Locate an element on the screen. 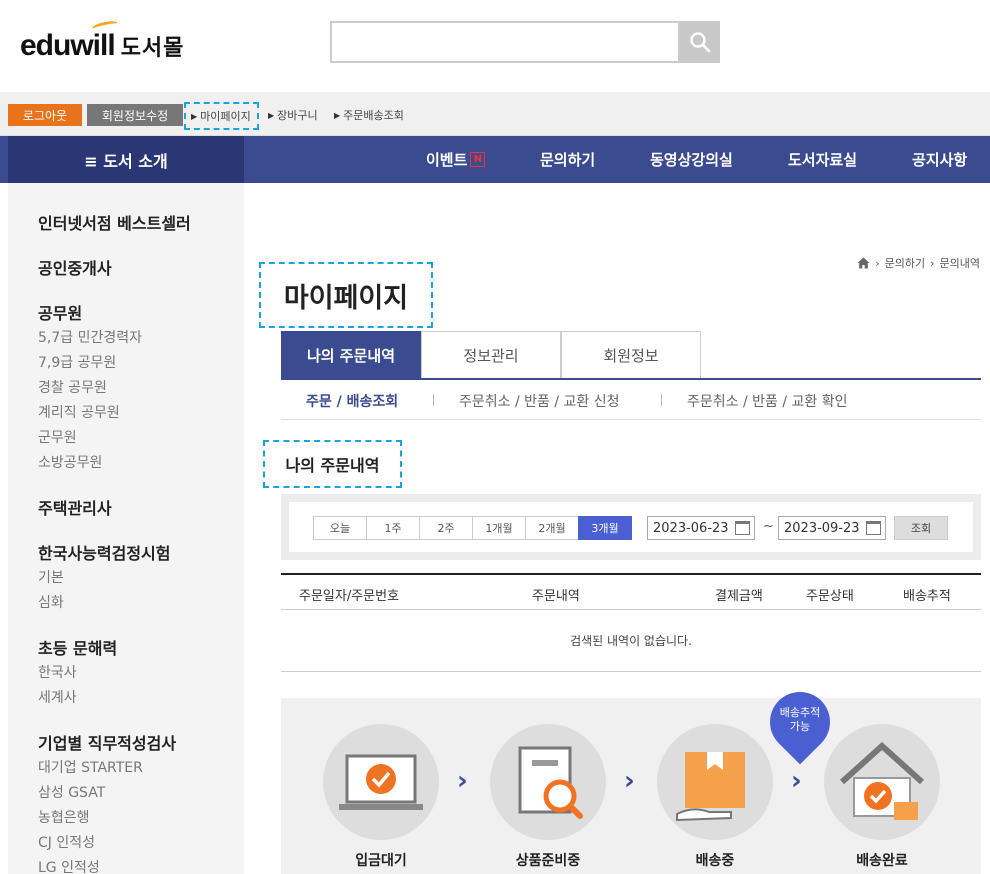  column-header-order-date: 주문일자/주문번호 is located at coordinates (349, 596).